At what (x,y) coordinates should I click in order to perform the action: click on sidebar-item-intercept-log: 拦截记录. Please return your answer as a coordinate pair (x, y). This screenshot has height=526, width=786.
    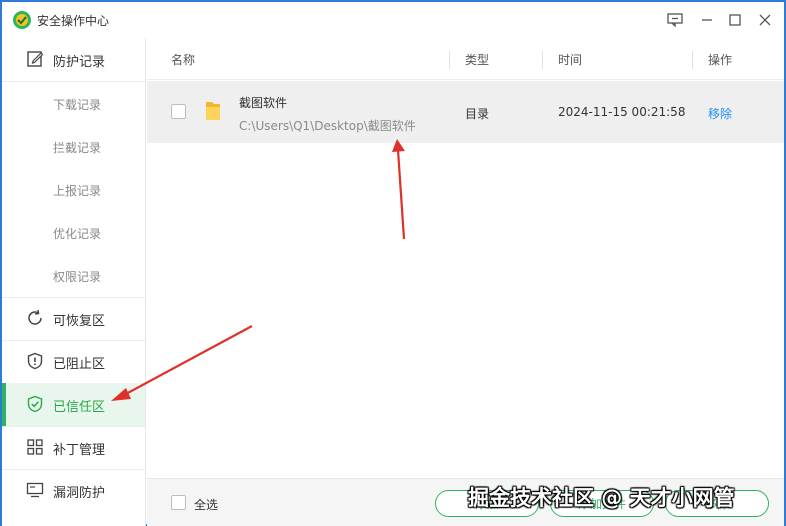
    Looking at the image, I should click on (73, 146).